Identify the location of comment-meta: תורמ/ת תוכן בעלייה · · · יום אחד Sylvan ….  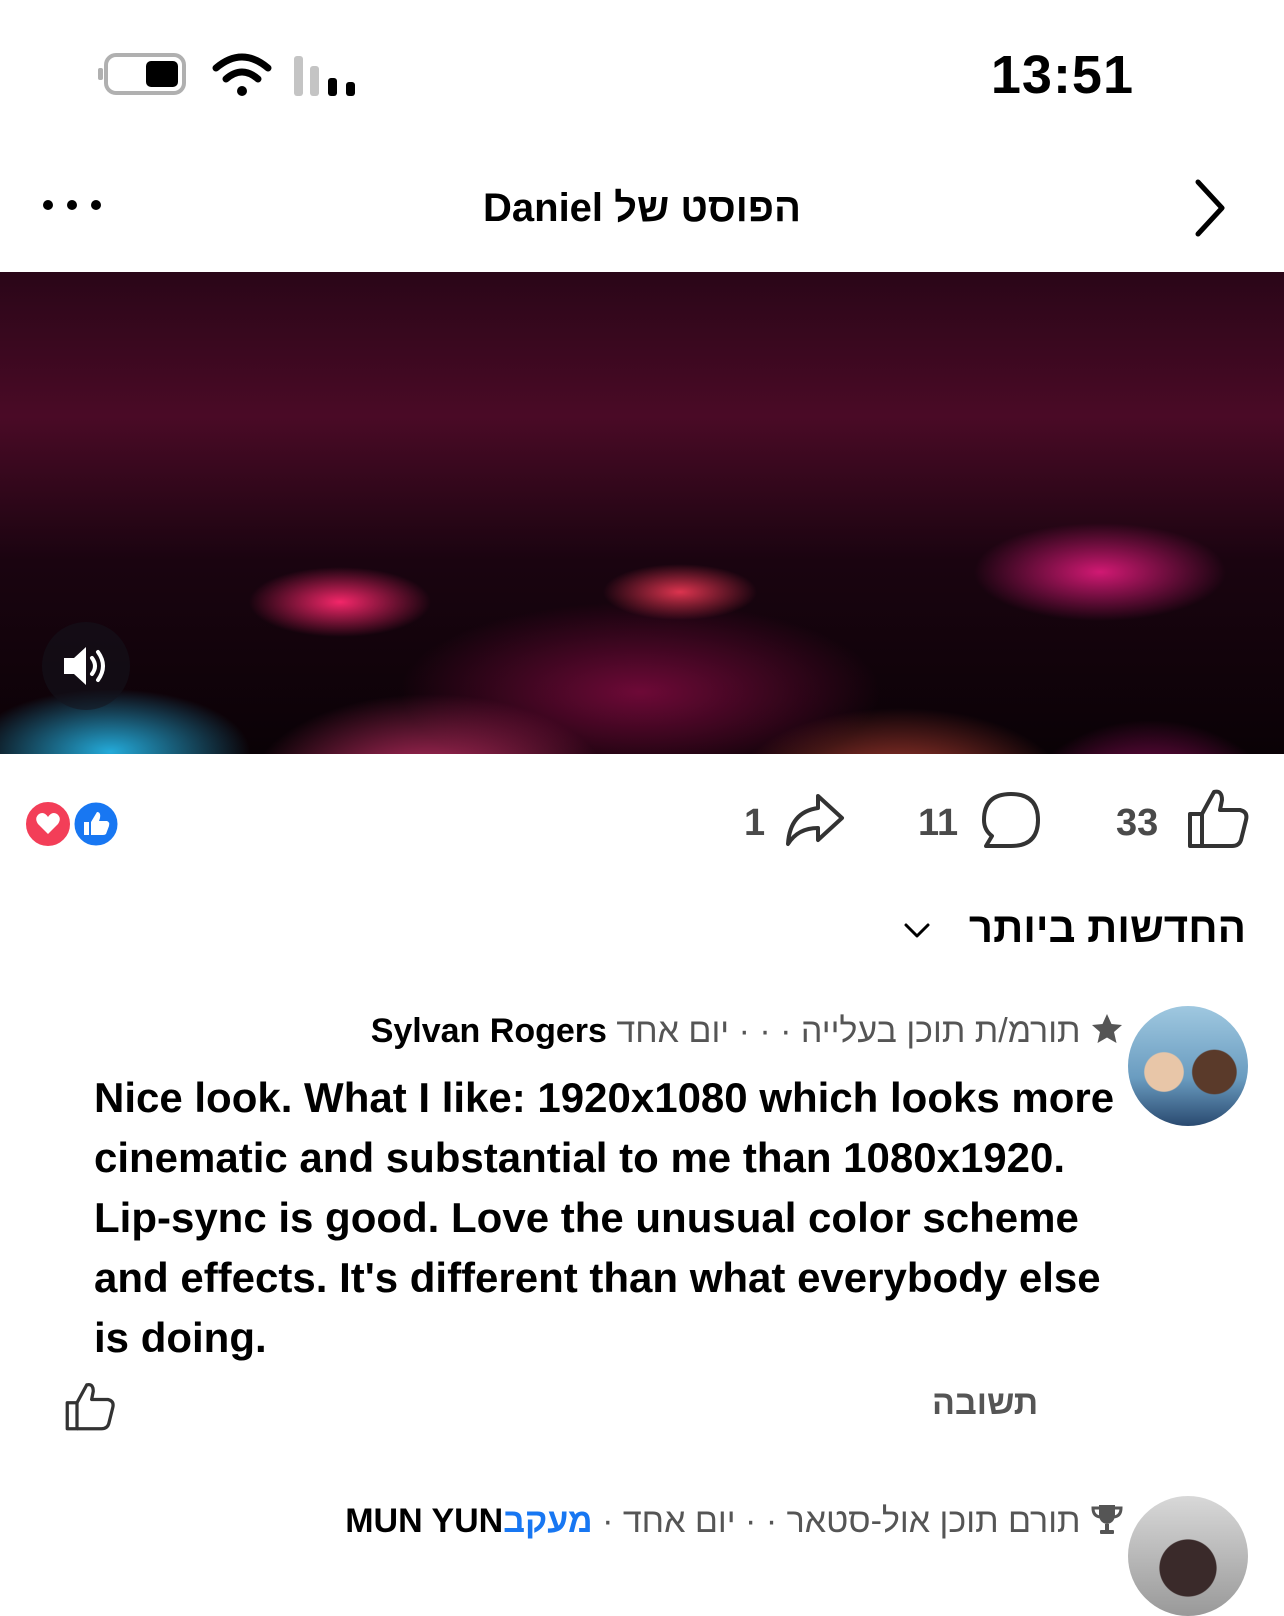
(747, 1031).